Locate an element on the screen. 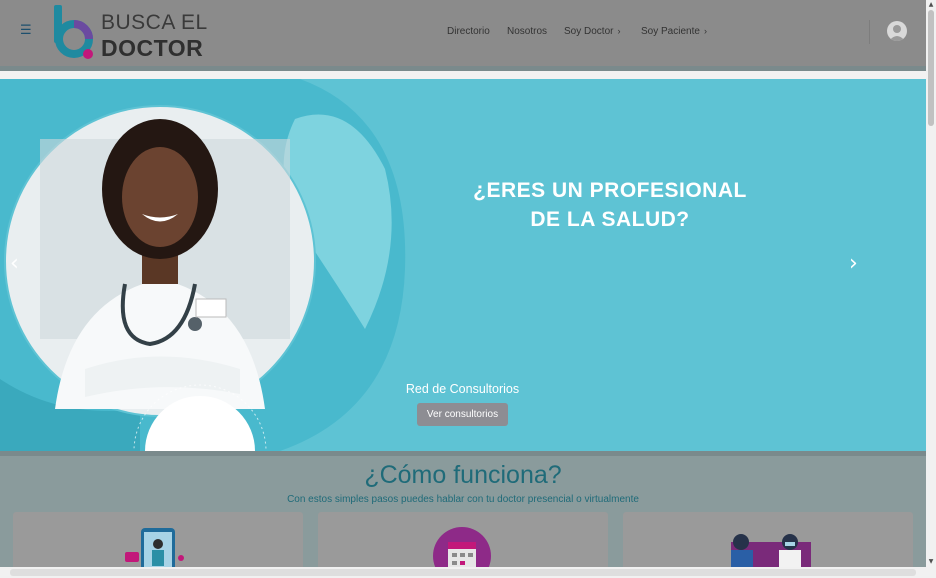 This screenshot has height=578, width=936. brand-name-line2: DOCTOR is located at coordinates (152, 48).